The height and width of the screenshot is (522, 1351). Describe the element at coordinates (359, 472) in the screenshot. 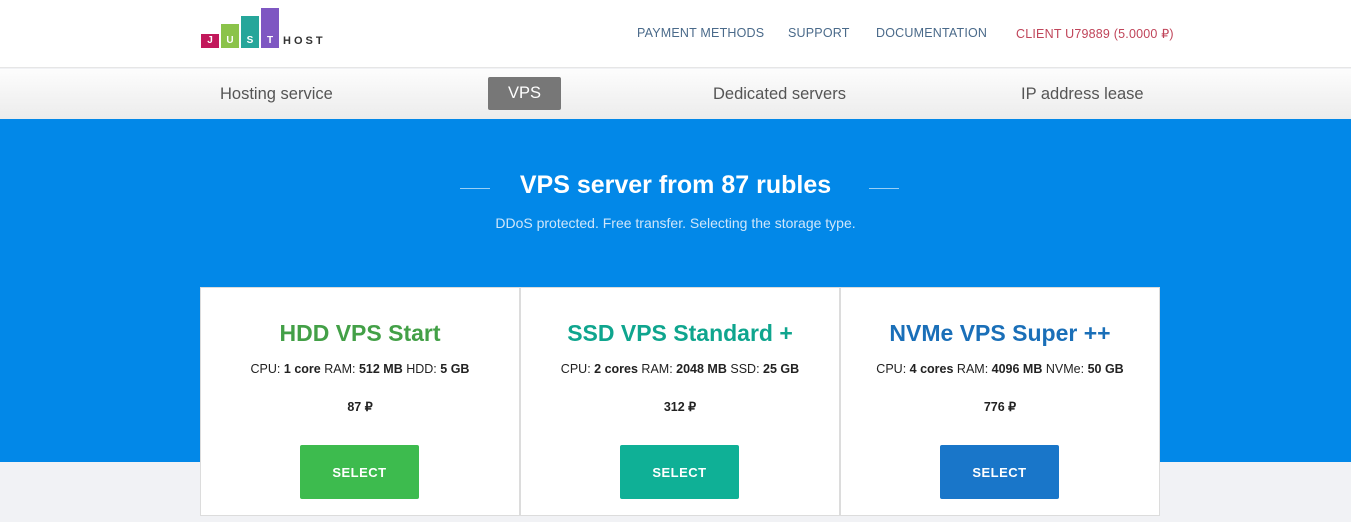

I see `select-hdd-plan-button: SELECT` at that location.